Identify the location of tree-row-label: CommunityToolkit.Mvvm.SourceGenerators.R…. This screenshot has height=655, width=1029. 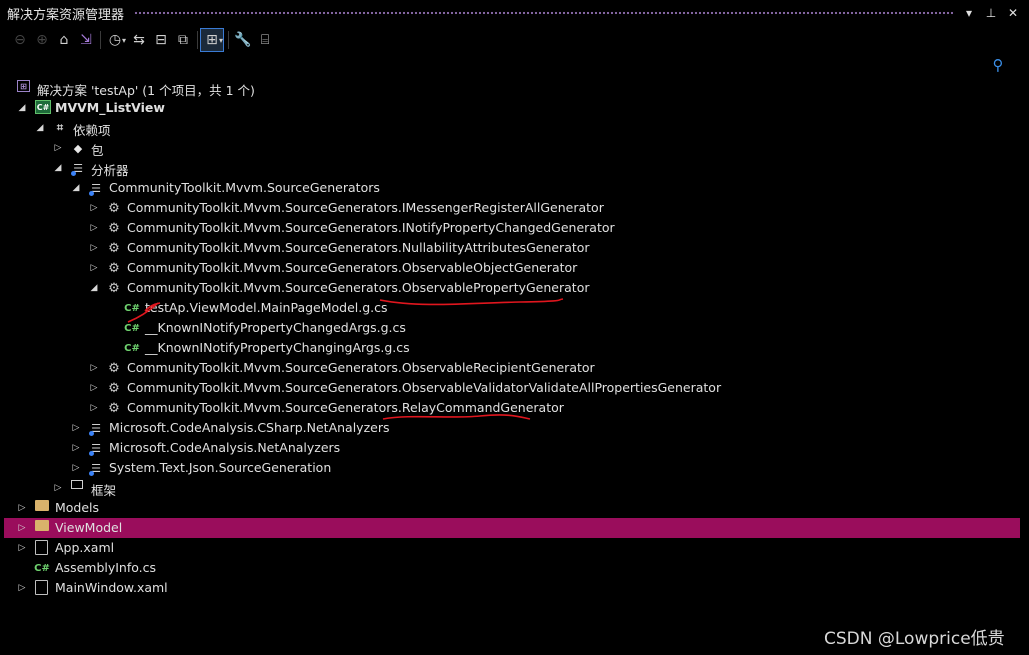
(345, 407).